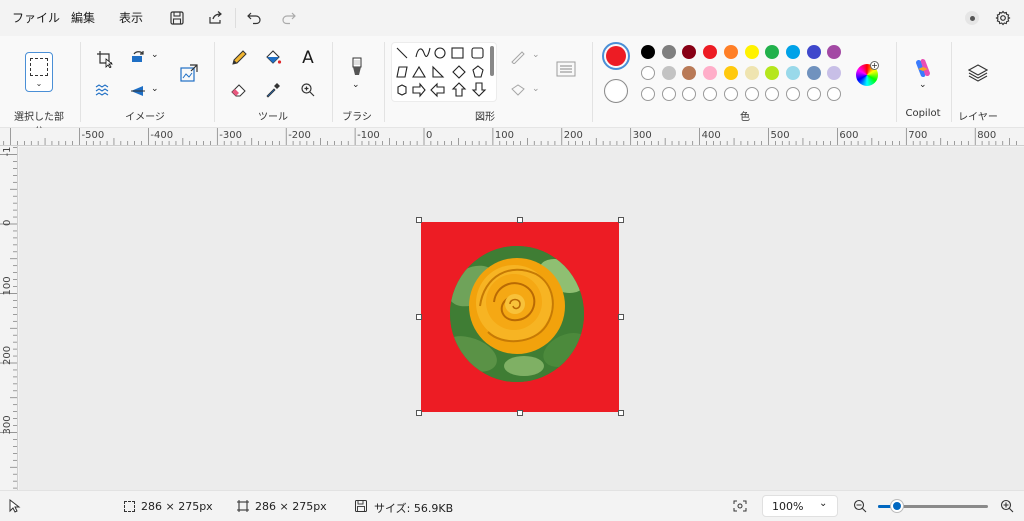 This screenshot has width=1024, height=521. Describe the element at coordinates (867, 73) in the screenshot. I see `edit-colors-icon: +` at that location.